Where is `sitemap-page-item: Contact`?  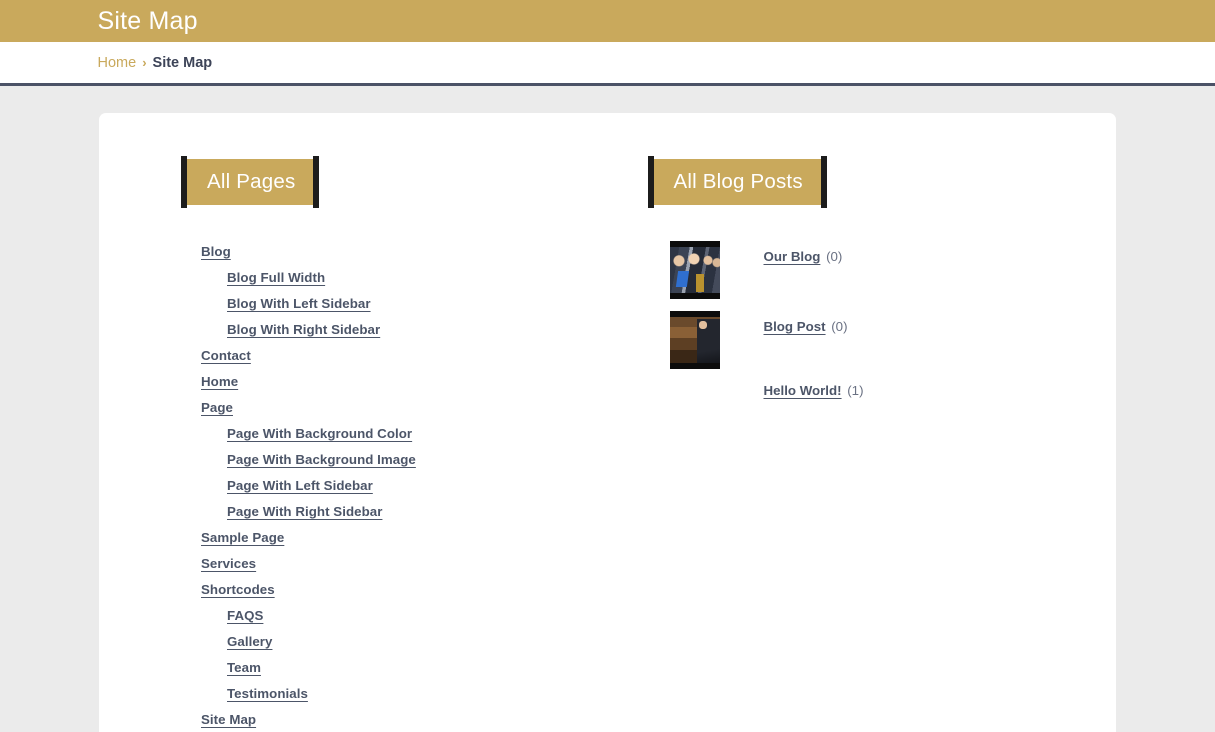 sitemap-page-item: Contact is located at coordinates (404, 356).